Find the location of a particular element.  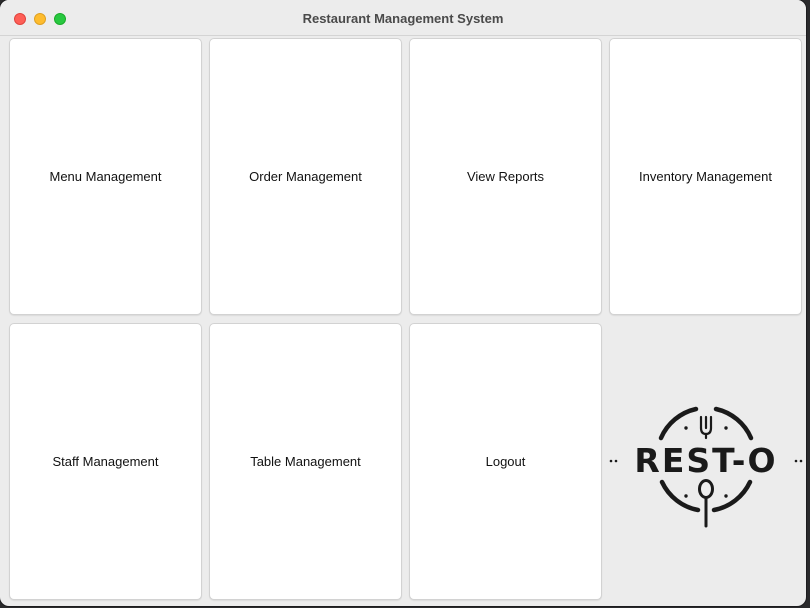

resto-logo: REST-O is located at coordinates (706, 467).